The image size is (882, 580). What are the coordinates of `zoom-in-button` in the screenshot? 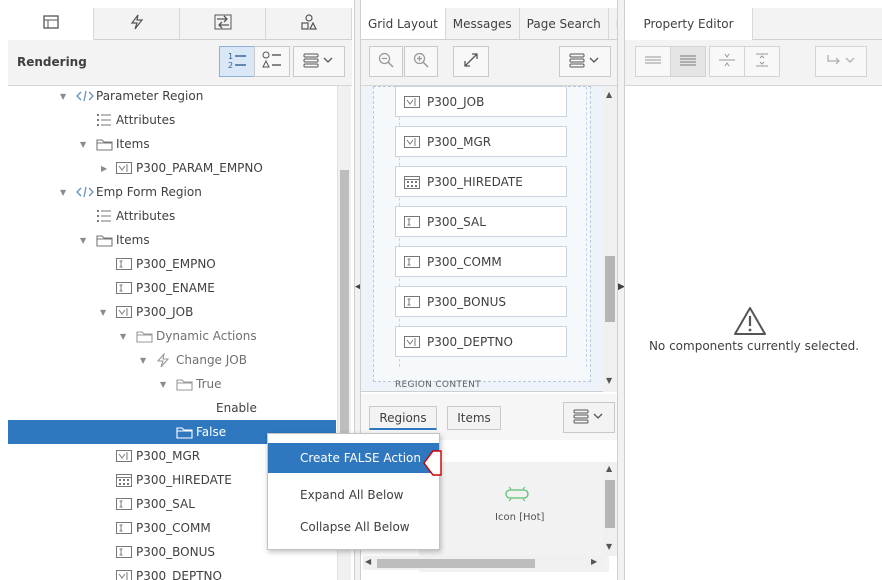 It's located at (421, 61).